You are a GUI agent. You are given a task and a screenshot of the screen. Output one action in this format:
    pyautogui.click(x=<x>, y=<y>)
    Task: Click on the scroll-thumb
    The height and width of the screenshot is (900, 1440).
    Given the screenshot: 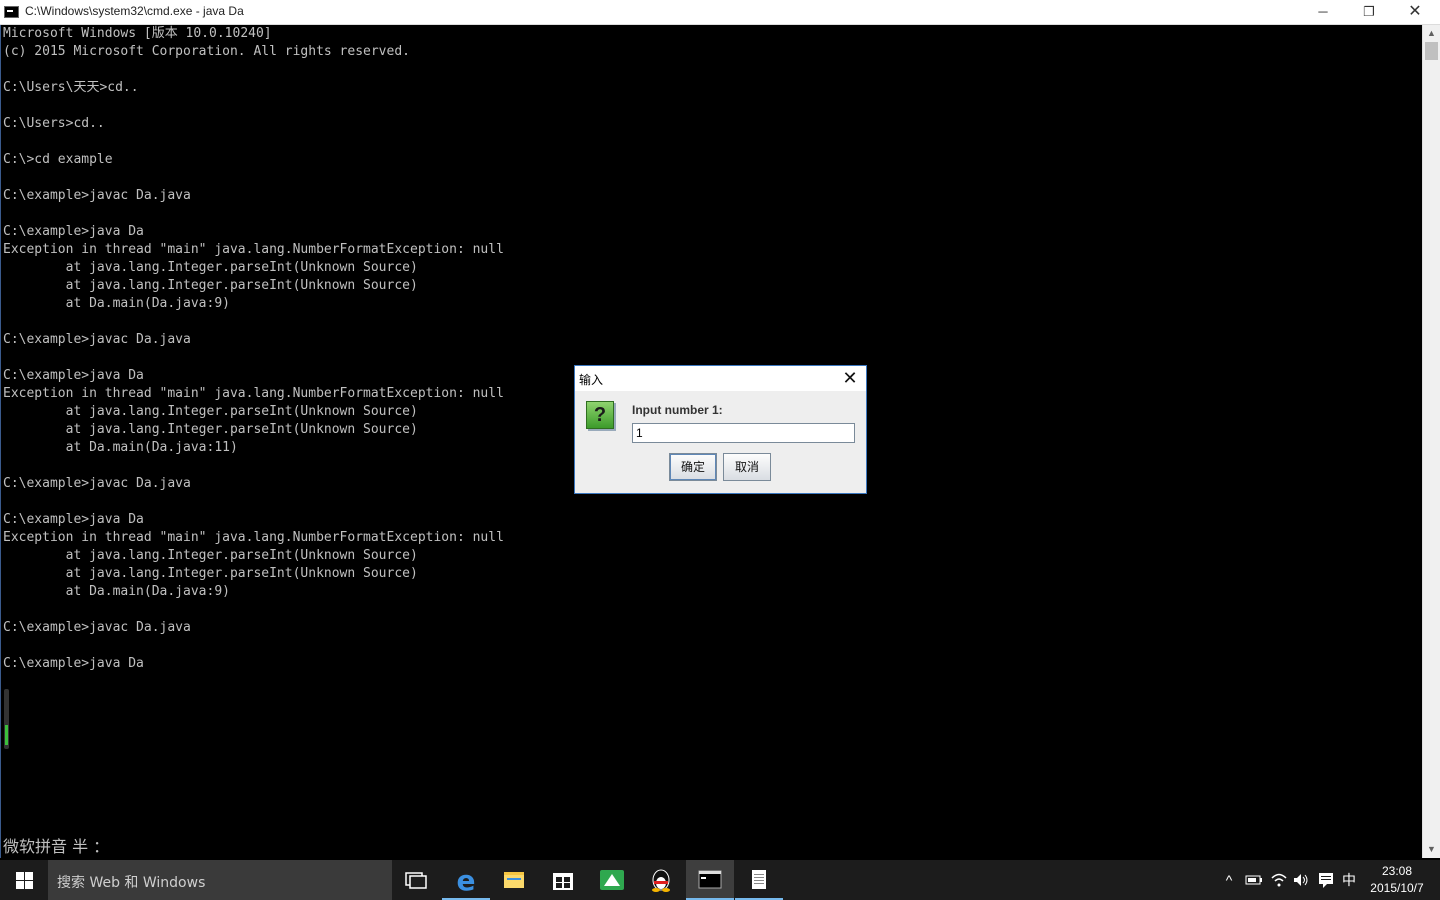 What is the action you would take?
    pyautogui.click(x=1431, y=51)
    